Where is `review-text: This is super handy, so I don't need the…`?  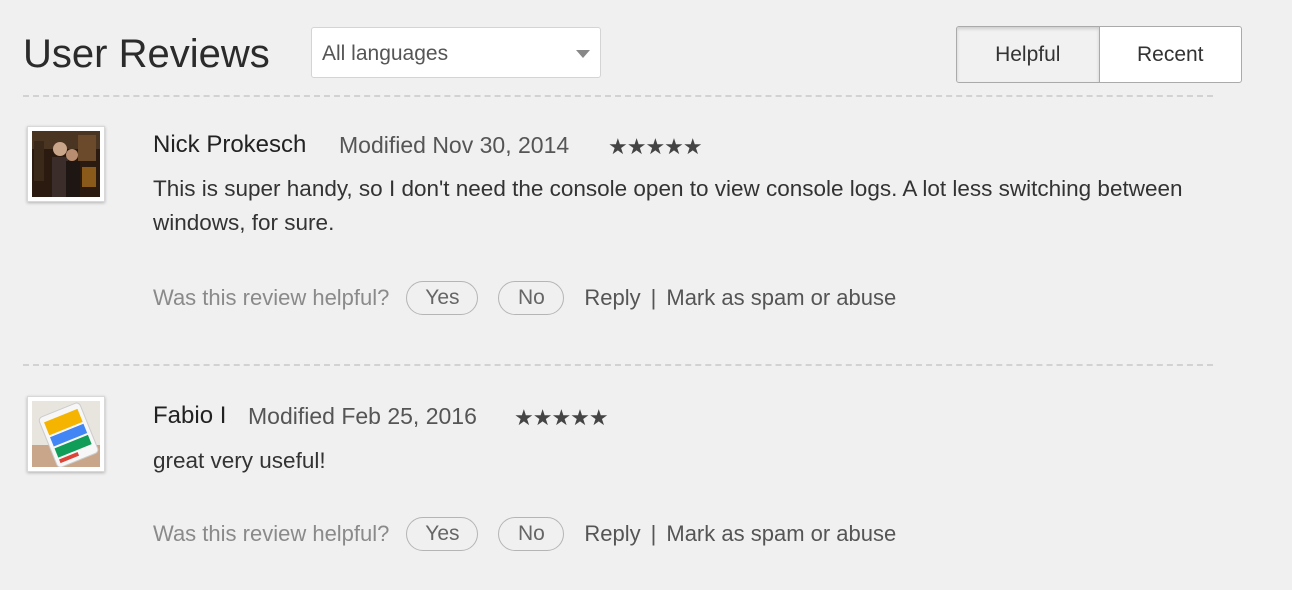
review-text: This is super handy, so I don't need the… is located at coordinates (668, 205).